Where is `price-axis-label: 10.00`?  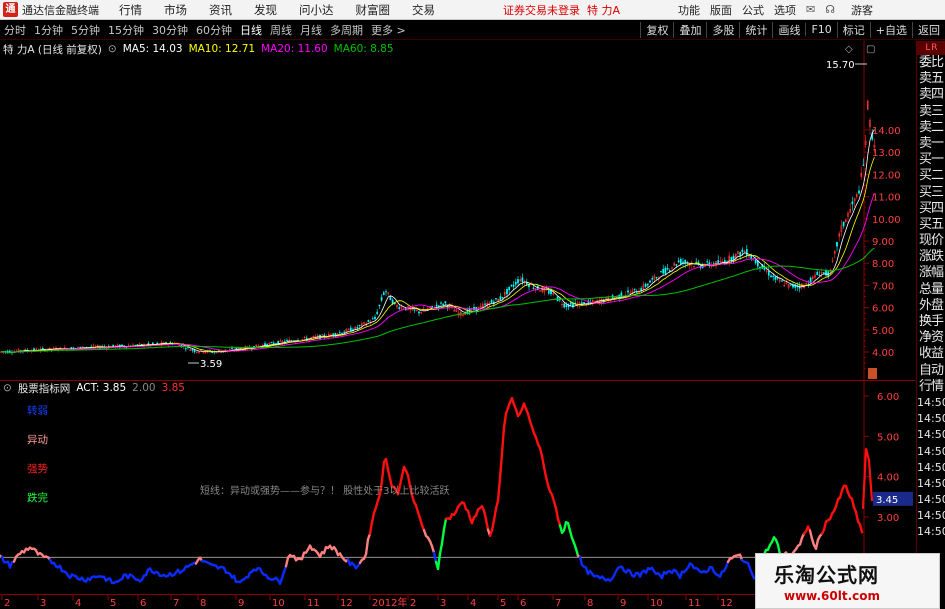 price-axis-label: 10.00 is located at coordinates (886, 220).